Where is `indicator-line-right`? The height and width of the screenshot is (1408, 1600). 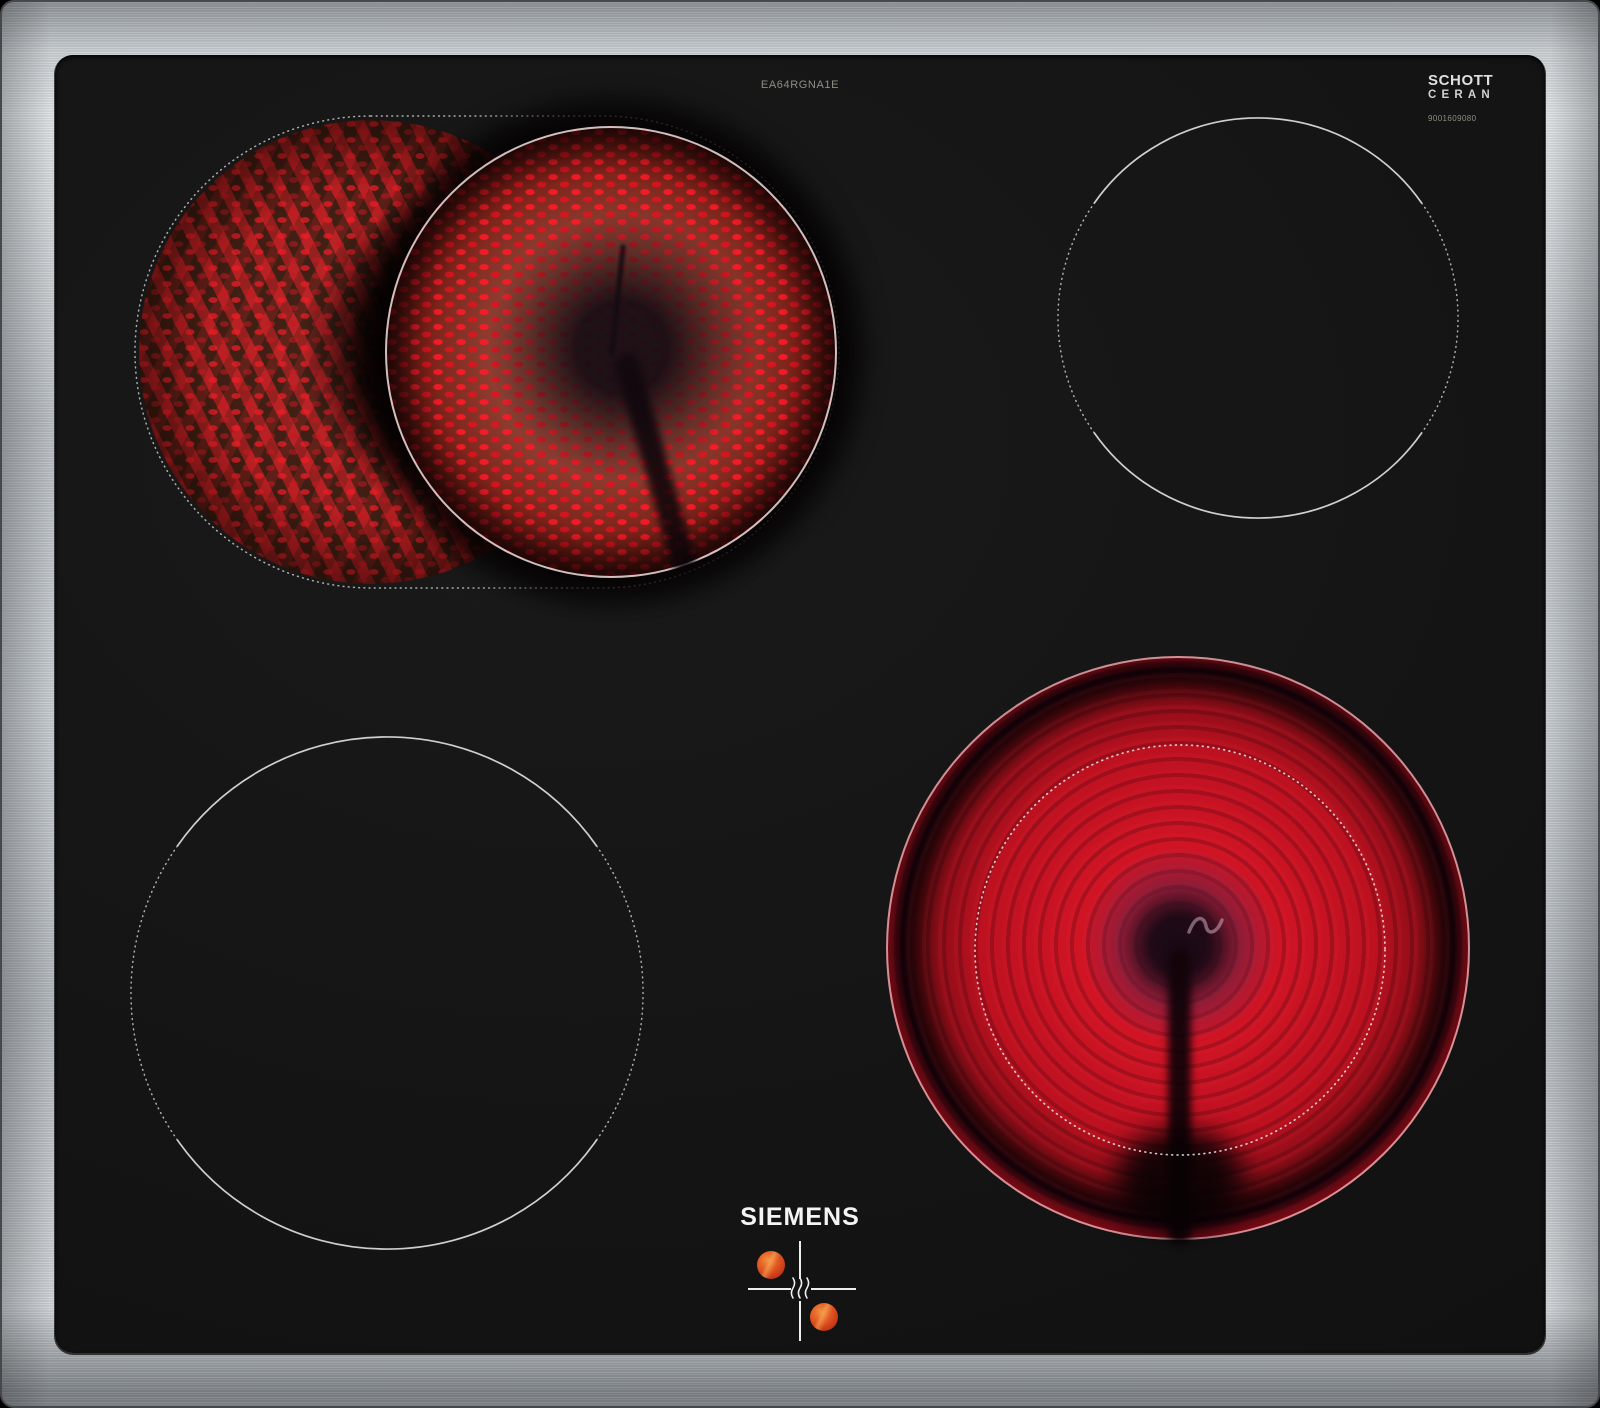 indicator-line-right is located at coordinates (833, 1289).